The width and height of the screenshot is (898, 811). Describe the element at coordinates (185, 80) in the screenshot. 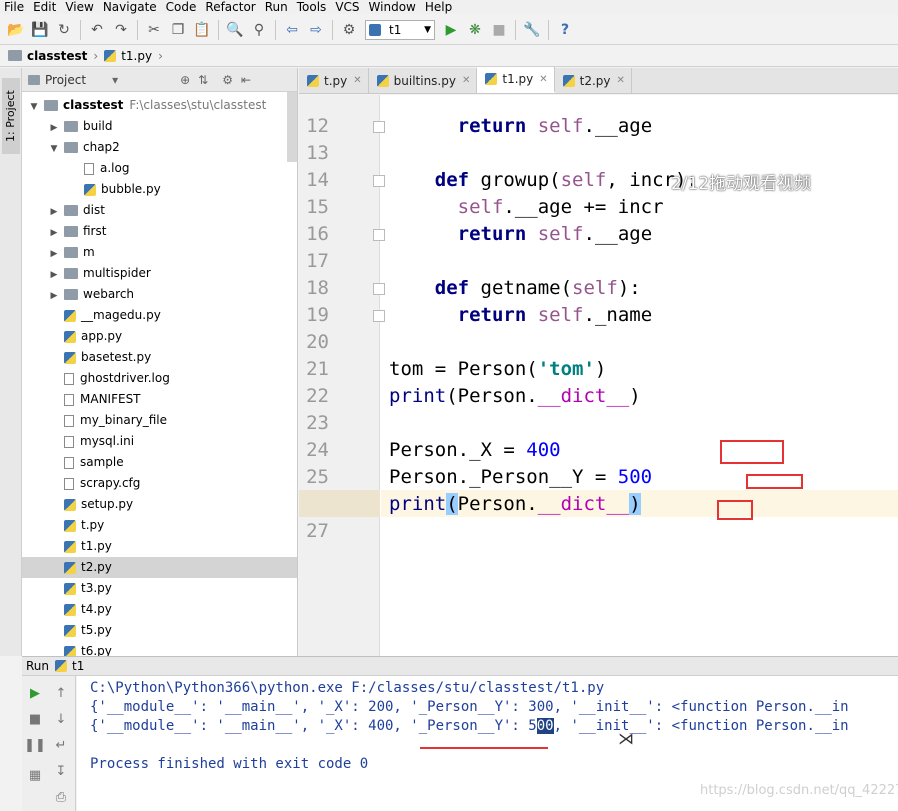

I see `locate-icon: ⊕` at that location.